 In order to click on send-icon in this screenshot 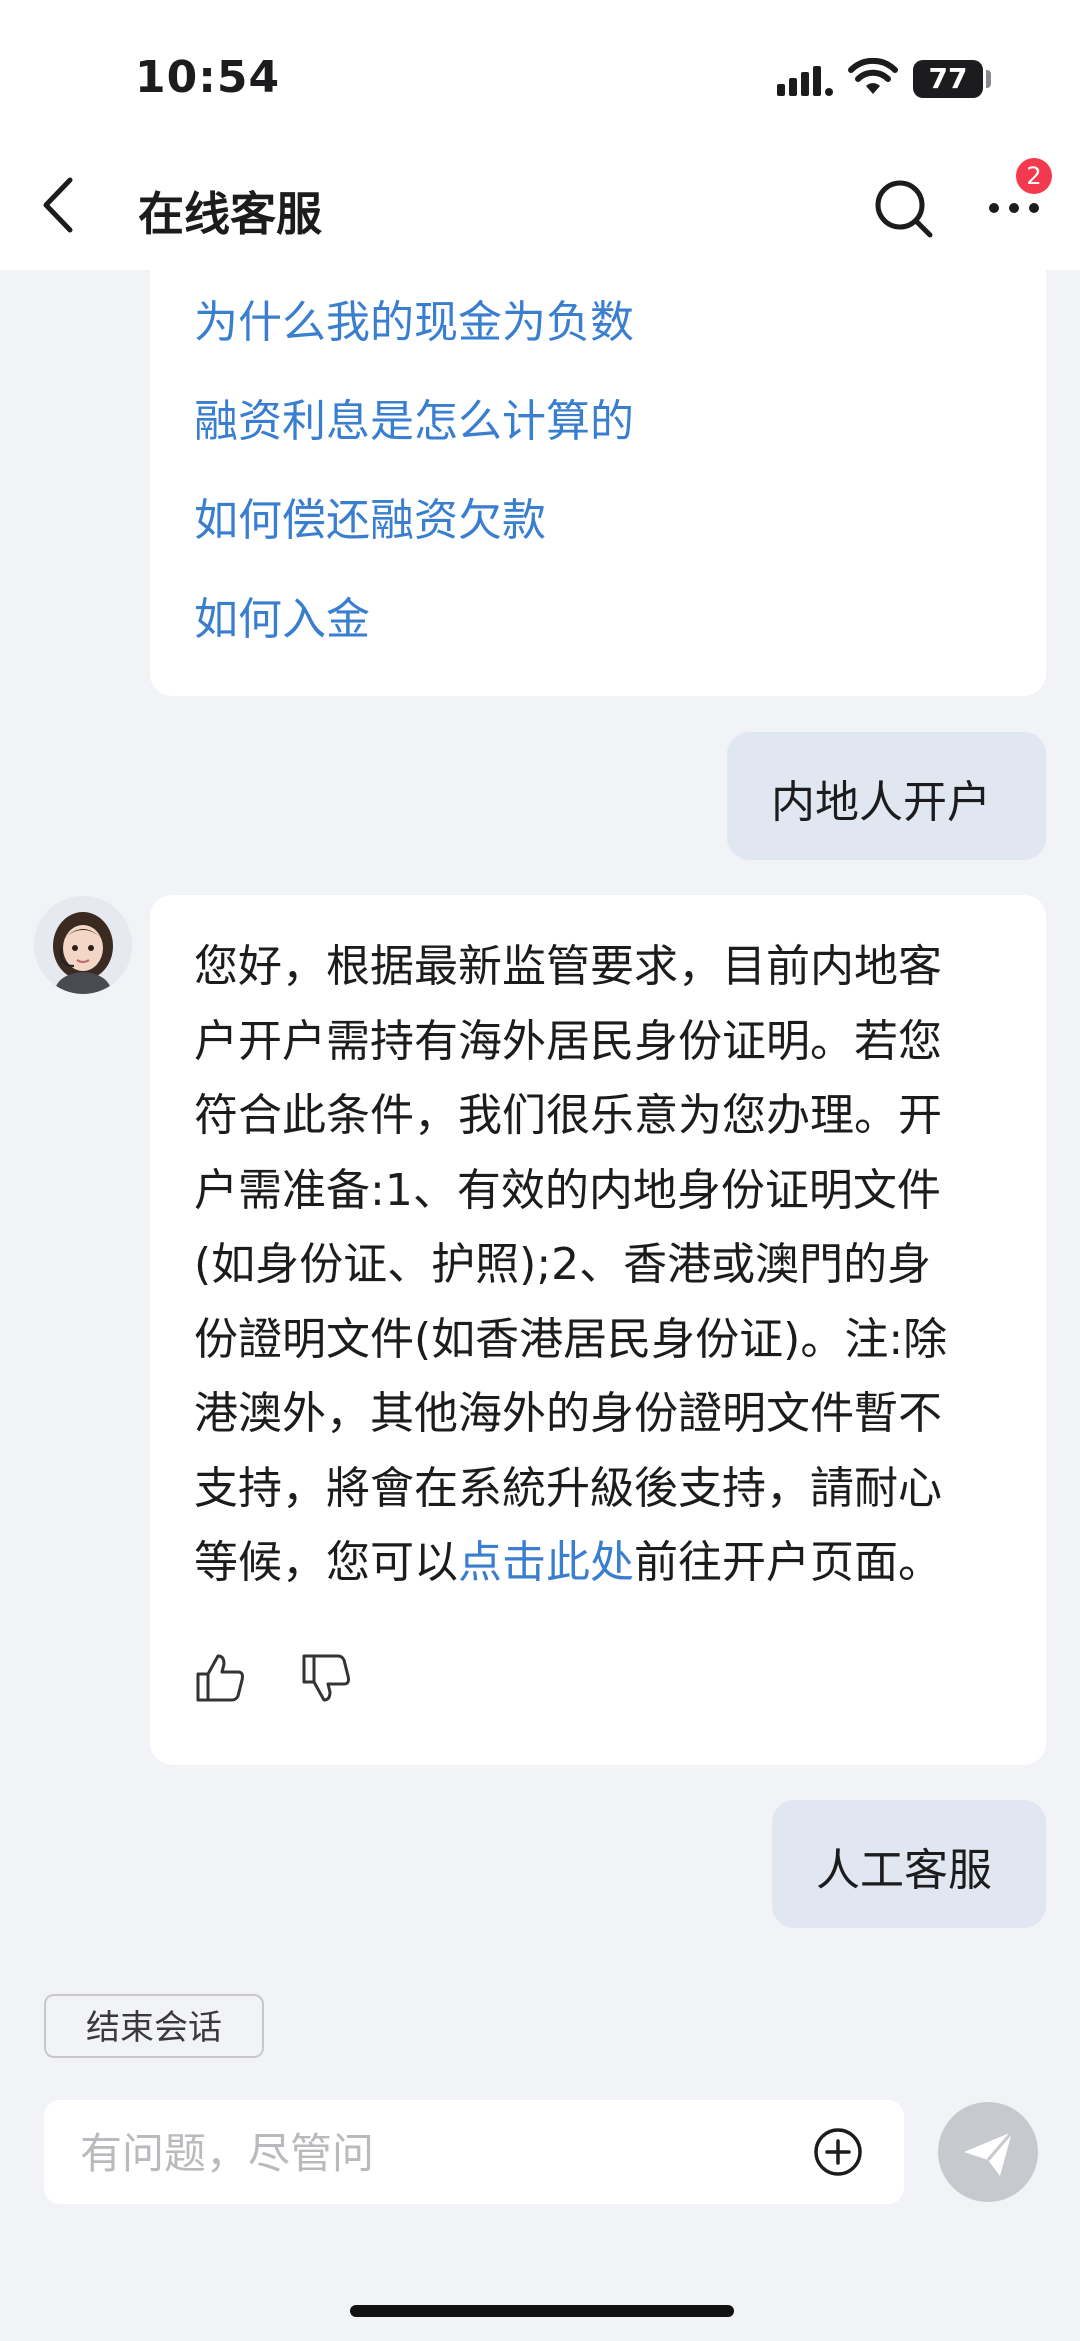, I will do `click(989, 2153)`.